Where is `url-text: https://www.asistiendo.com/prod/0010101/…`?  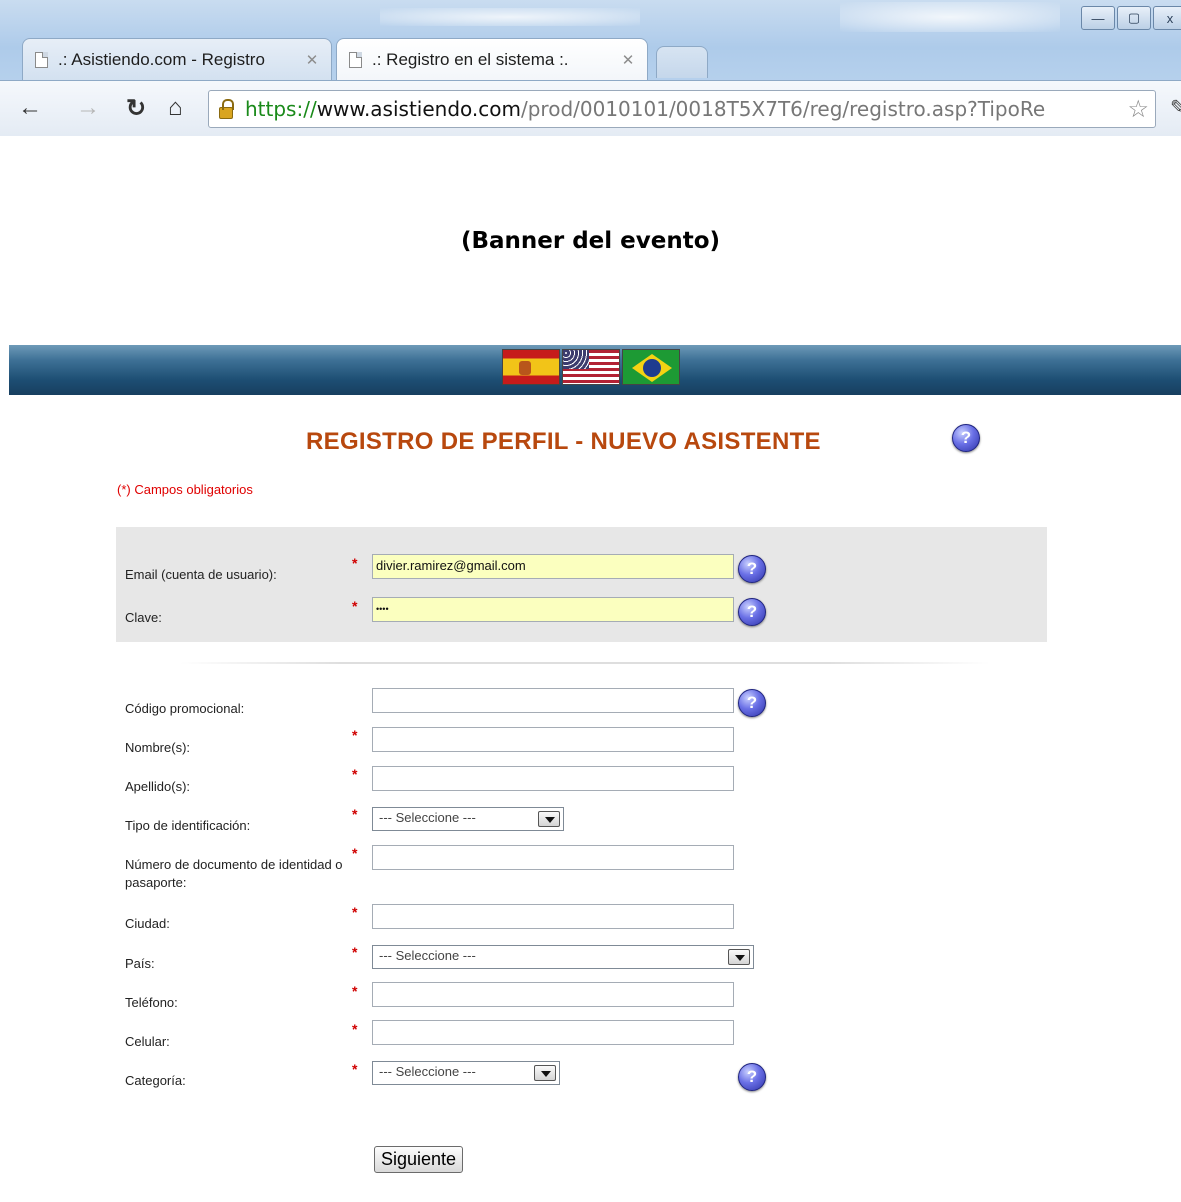
url-text: https://www.asistiendo.com/prod/0010101/… is located at coordinates (685, 109).